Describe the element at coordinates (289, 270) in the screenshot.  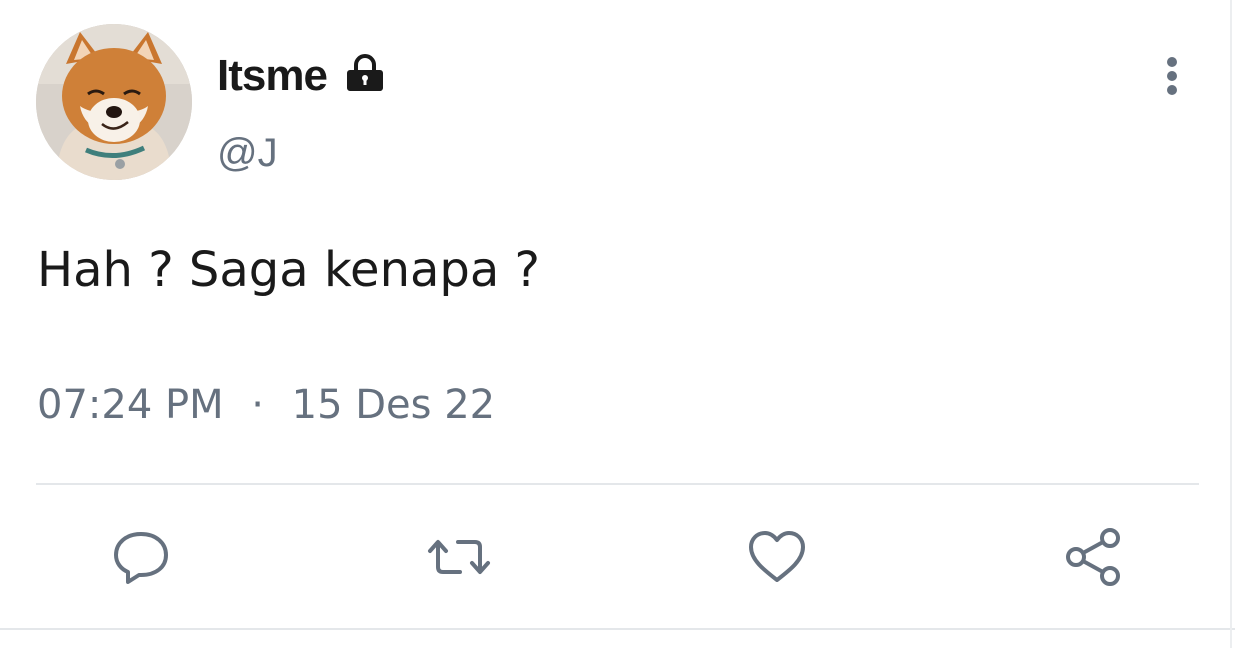
I see `tweet-text: Hah ? Saga kenapa ?` at that location.